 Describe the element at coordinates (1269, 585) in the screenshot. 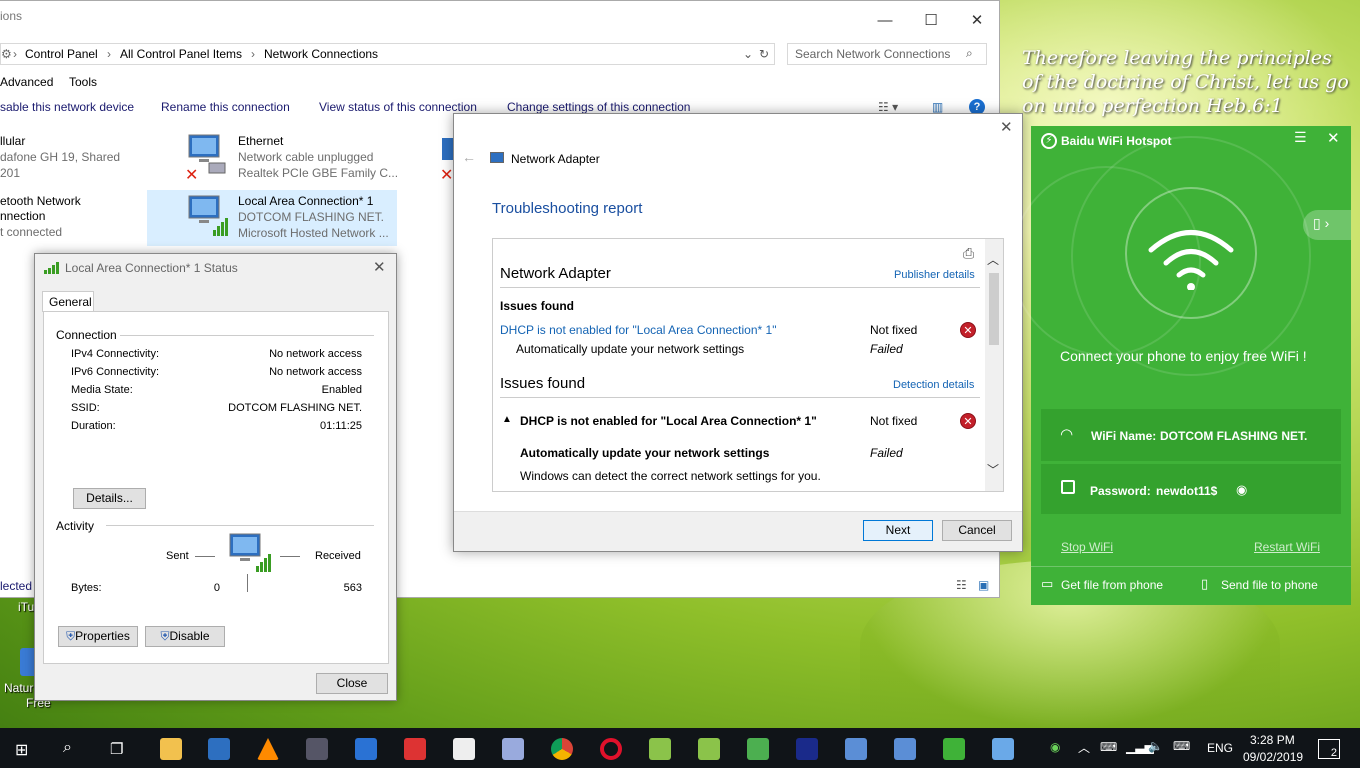

I see `send-file-button: Send file to phone` at that location.